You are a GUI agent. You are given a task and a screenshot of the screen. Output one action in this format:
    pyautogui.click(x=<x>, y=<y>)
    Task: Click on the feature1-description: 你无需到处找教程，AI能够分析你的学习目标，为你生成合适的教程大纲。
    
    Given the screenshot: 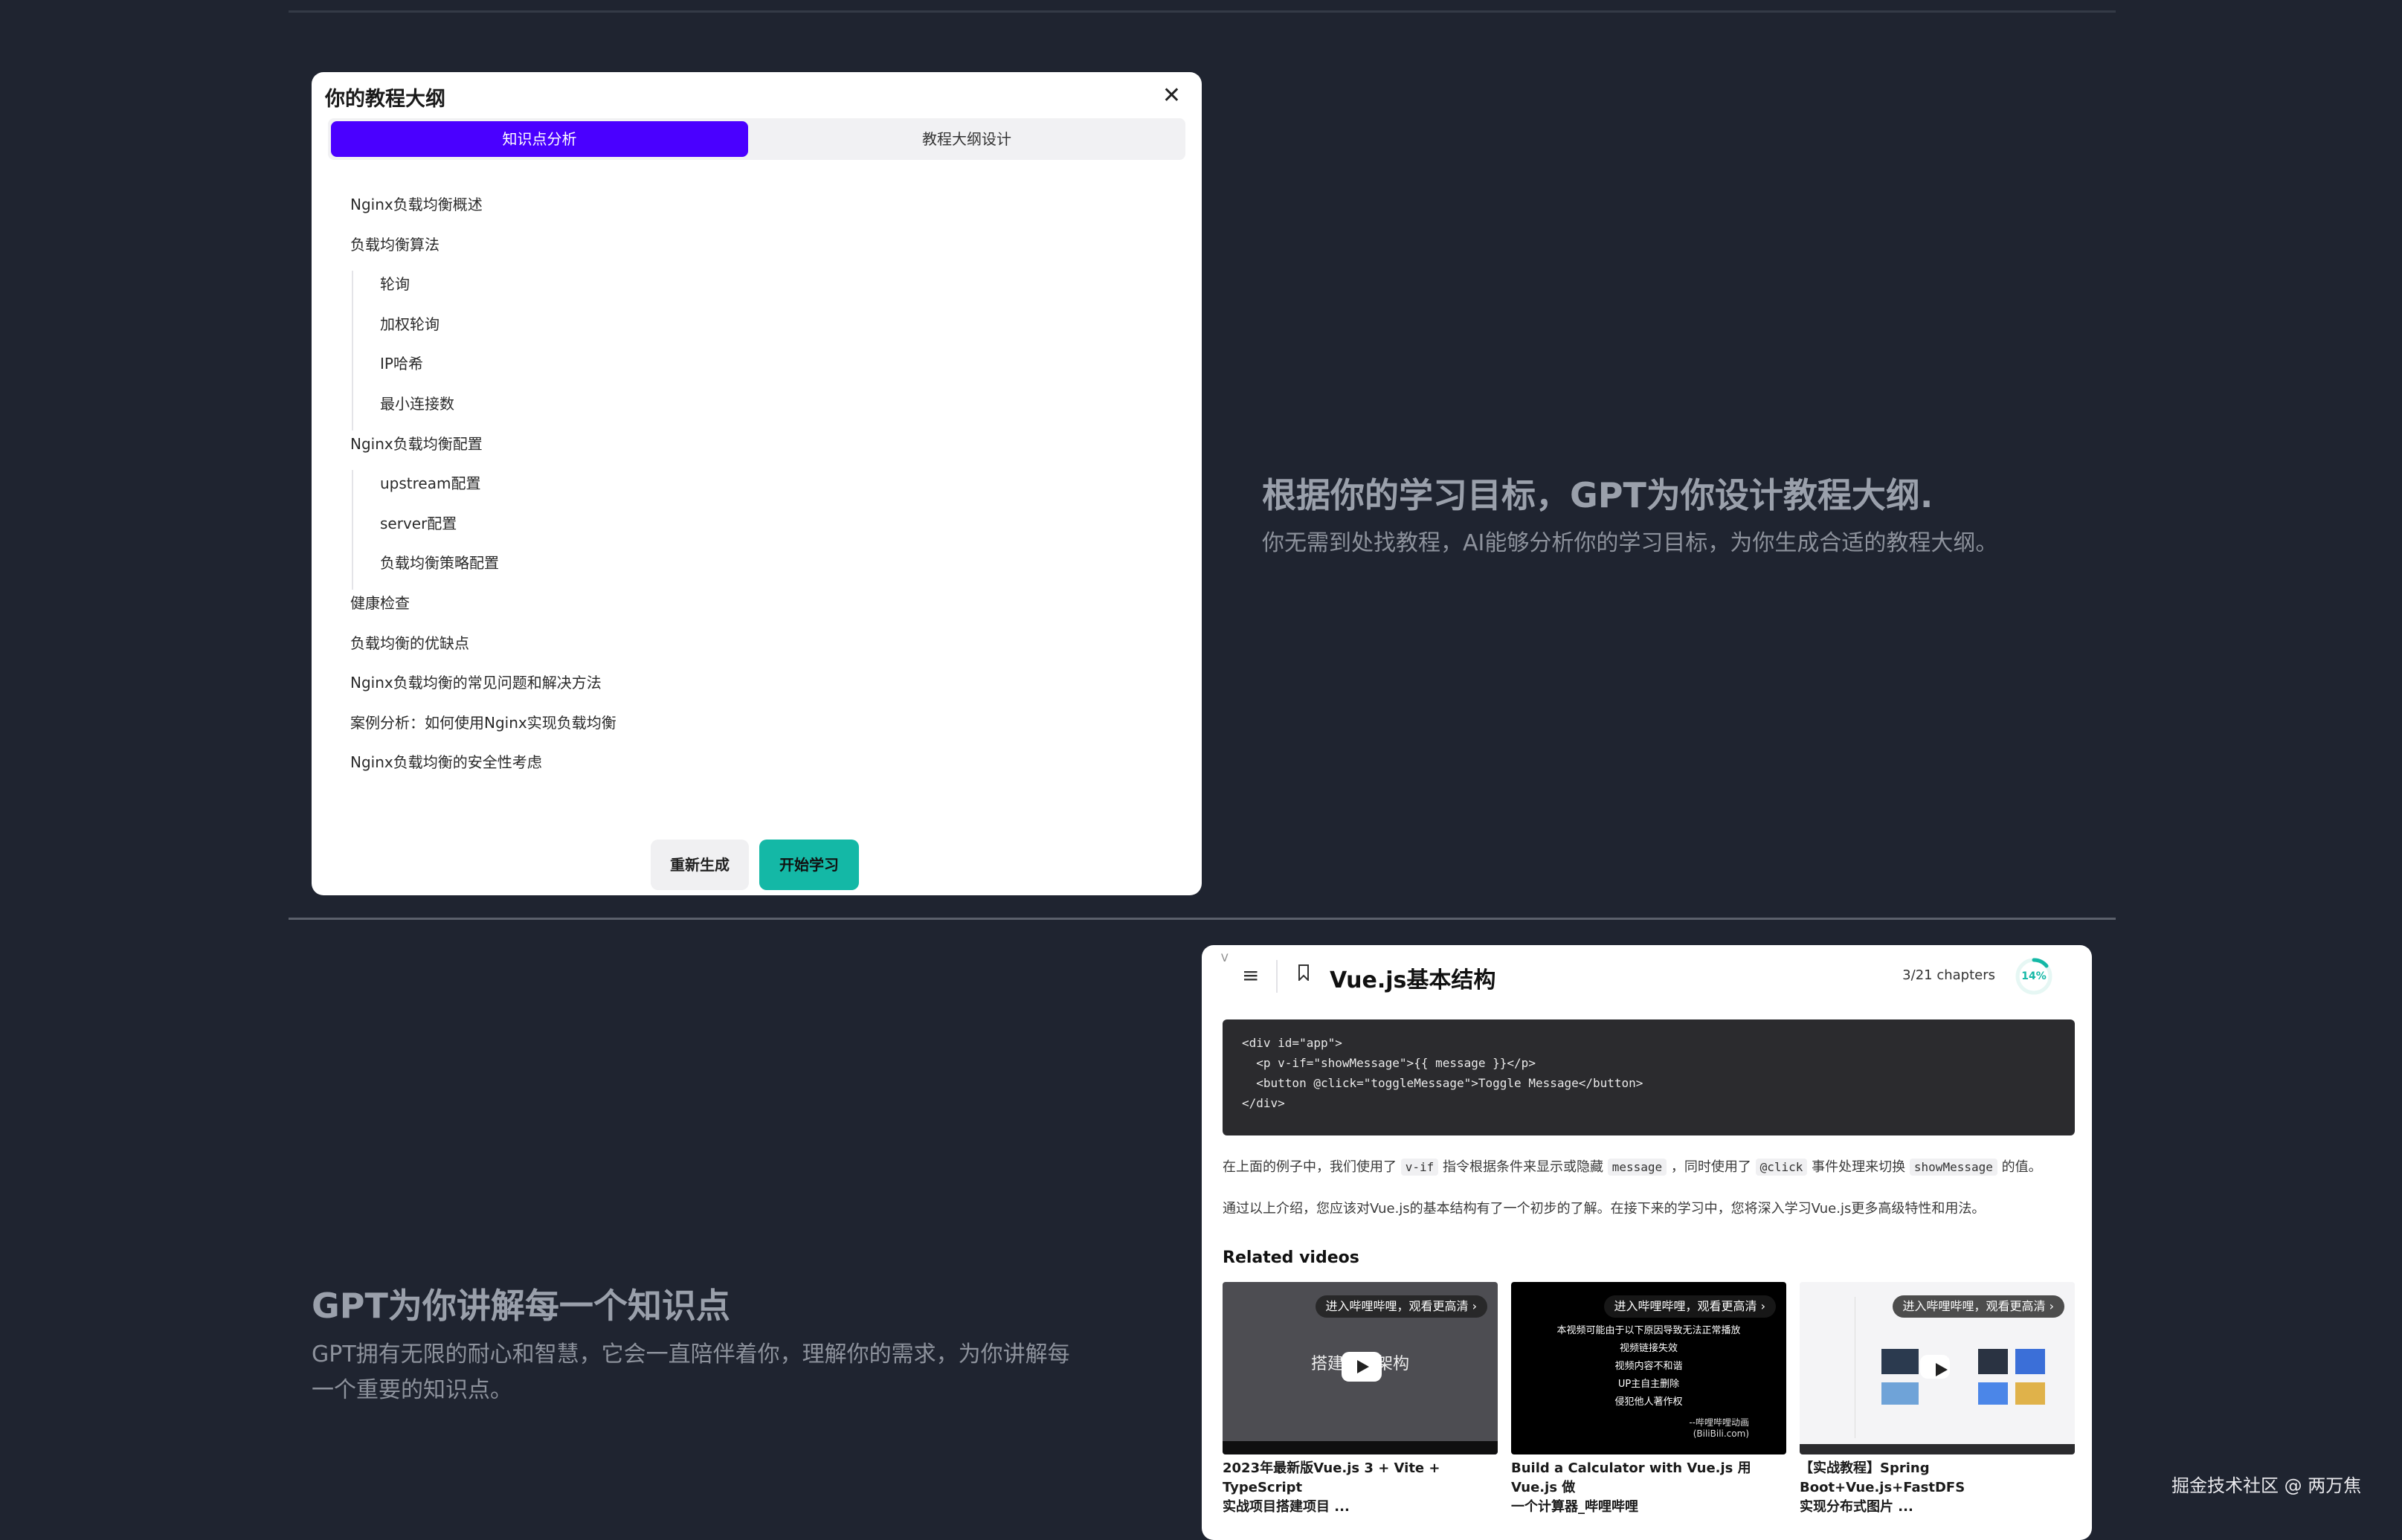 What is the action you would take?
    pyautogui.click(x=1630, y=543)
    